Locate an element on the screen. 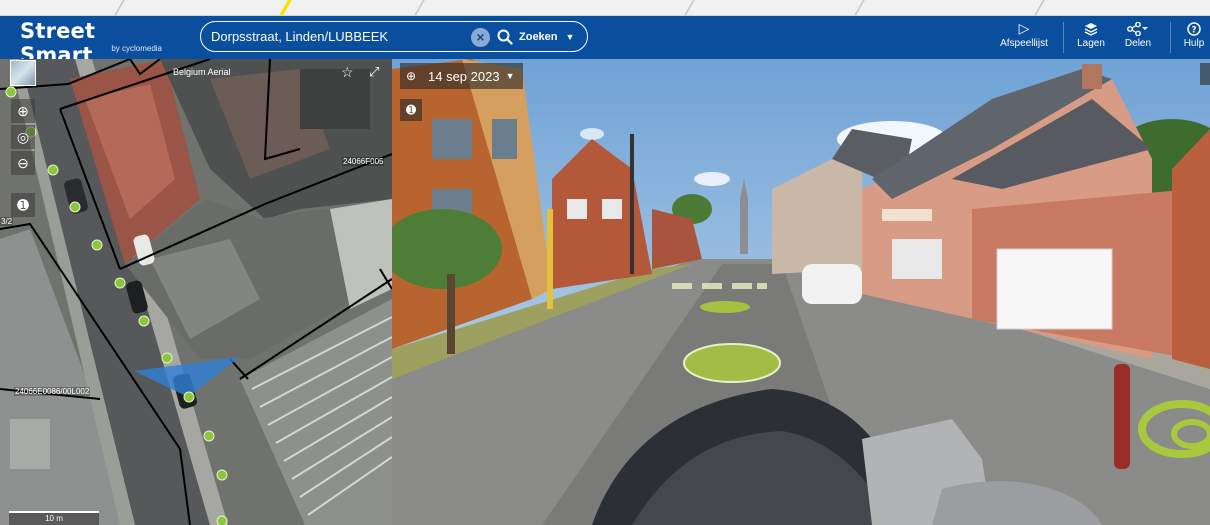 The width and height of the screenshot is (1210, 525). search-button-label: Zoeken is located at coordinates (538, 37).